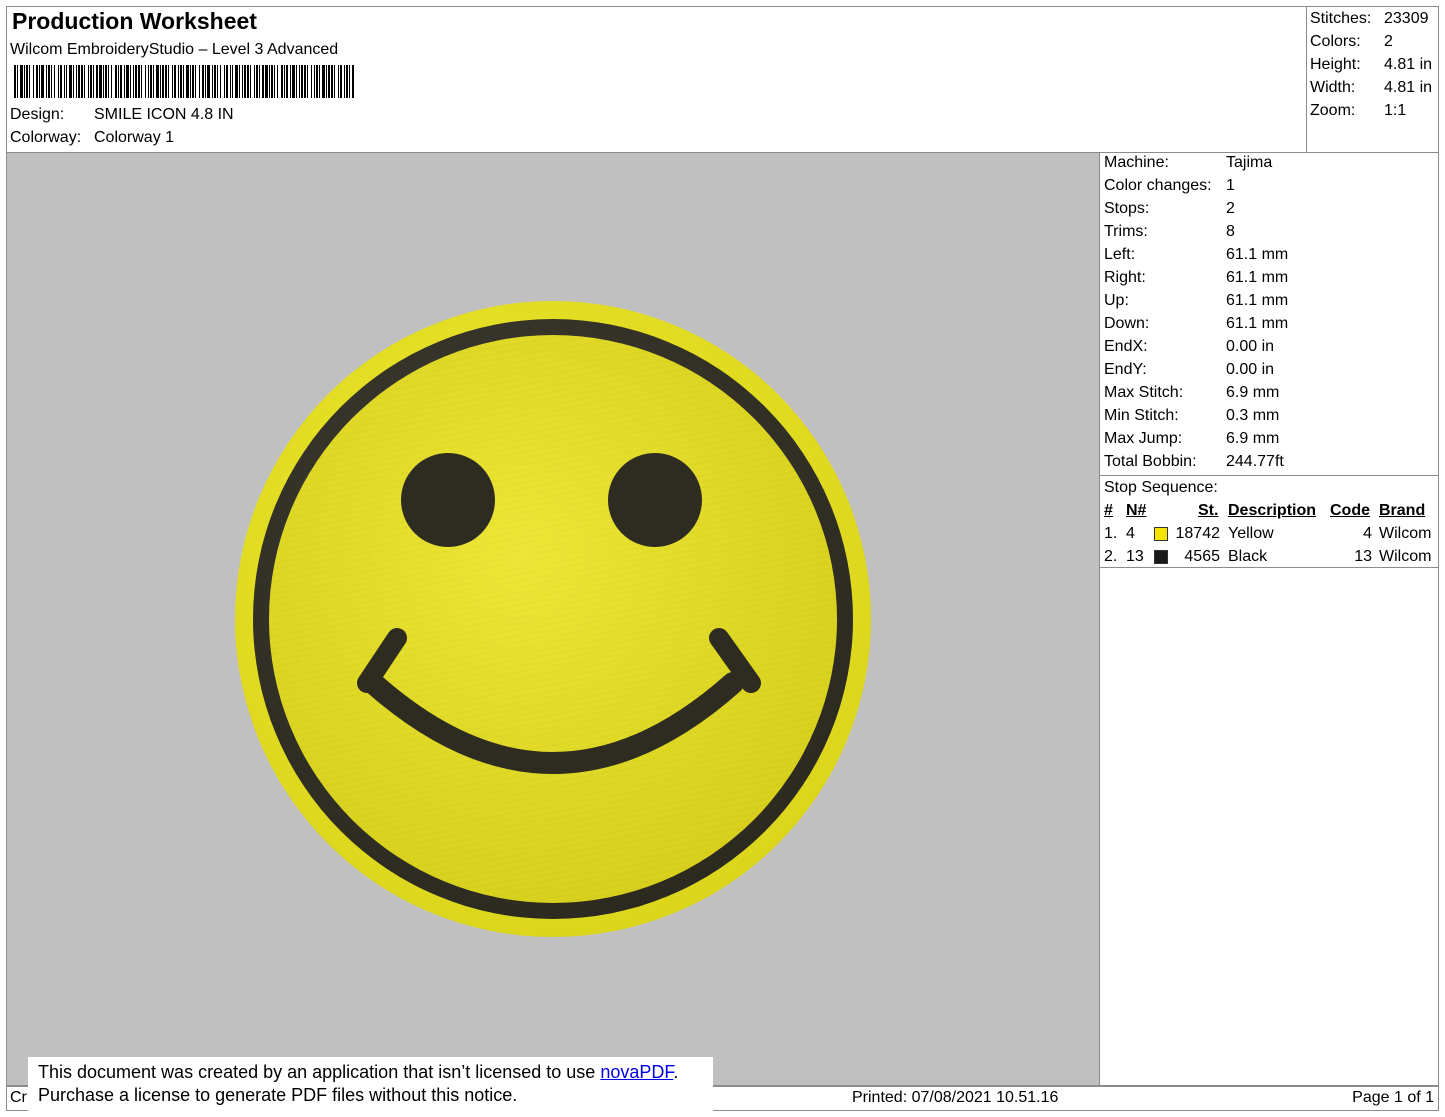 The image size is (1445, 1117). Describe the element at coordinates (1126, 231) in the screenshot. I see `info-label: Trims:` at that location.